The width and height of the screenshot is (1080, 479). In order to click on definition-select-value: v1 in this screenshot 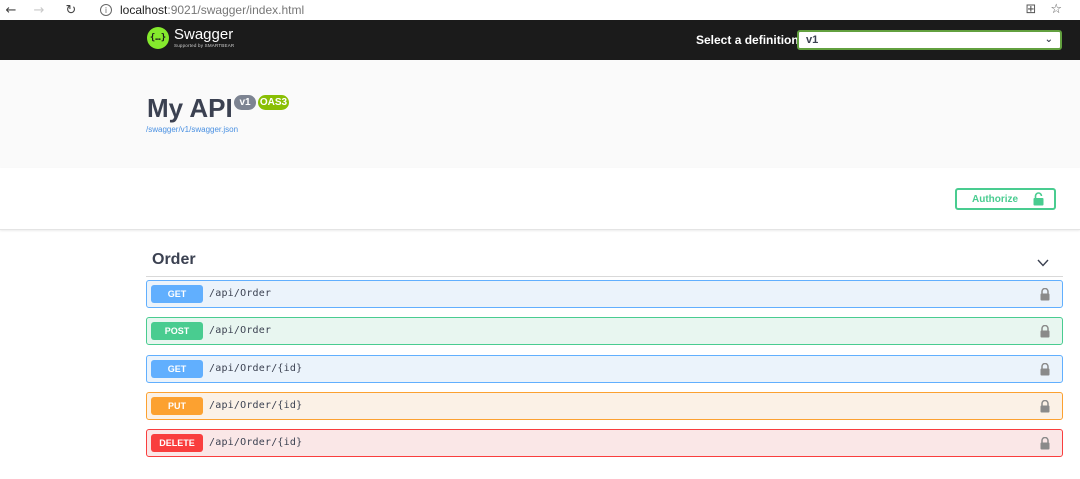, I will do `click(812, 40)`.